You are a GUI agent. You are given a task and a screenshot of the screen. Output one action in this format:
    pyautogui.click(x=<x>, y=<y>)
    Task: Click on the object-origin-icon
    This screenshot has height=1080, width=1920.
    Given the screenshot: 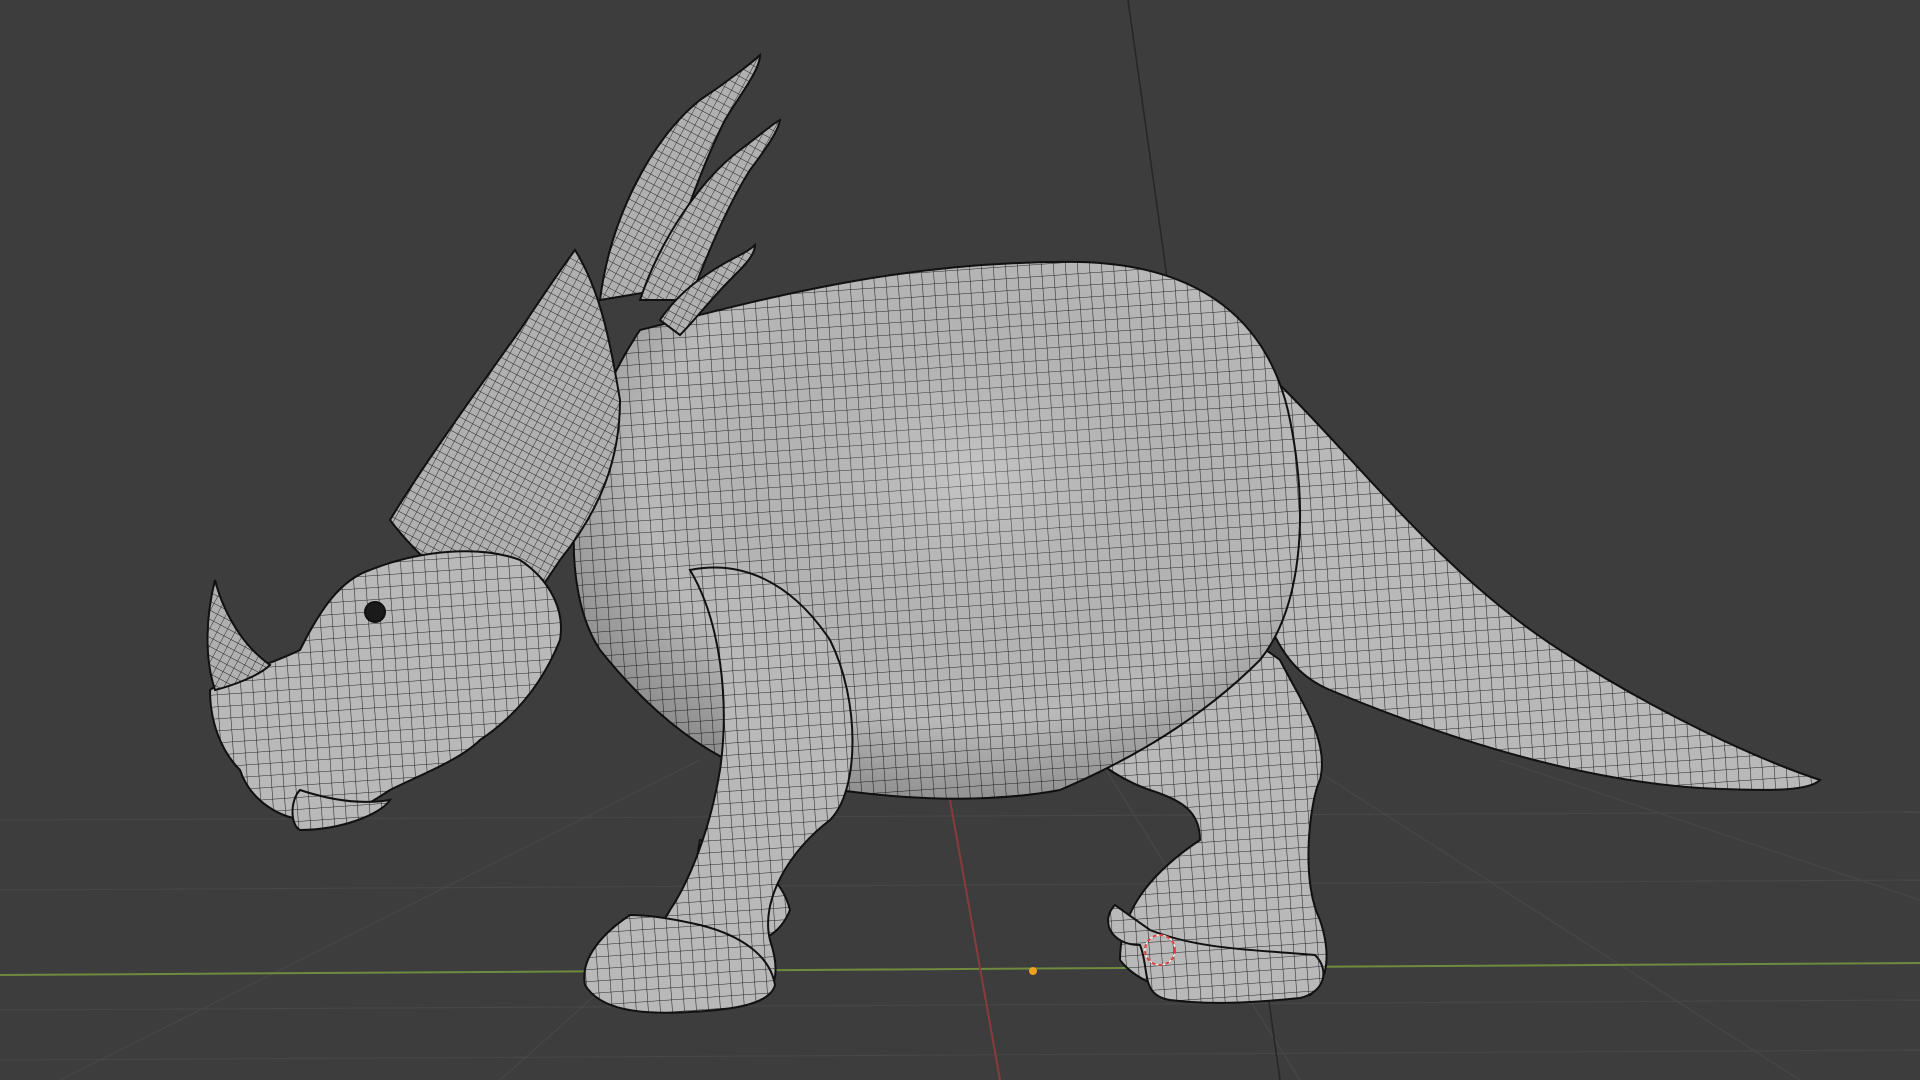 What is the action you would take?
    pyautogui.click(x=1033, y=971)
    